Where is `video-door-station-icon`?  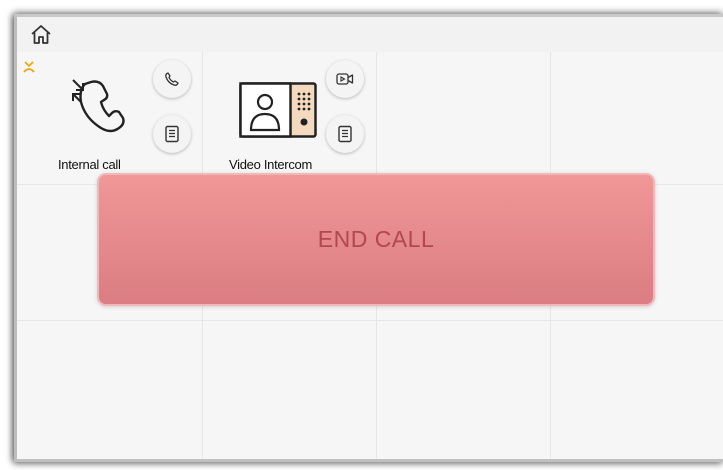 video-door-station-icon is located at coordinates (278, 110).